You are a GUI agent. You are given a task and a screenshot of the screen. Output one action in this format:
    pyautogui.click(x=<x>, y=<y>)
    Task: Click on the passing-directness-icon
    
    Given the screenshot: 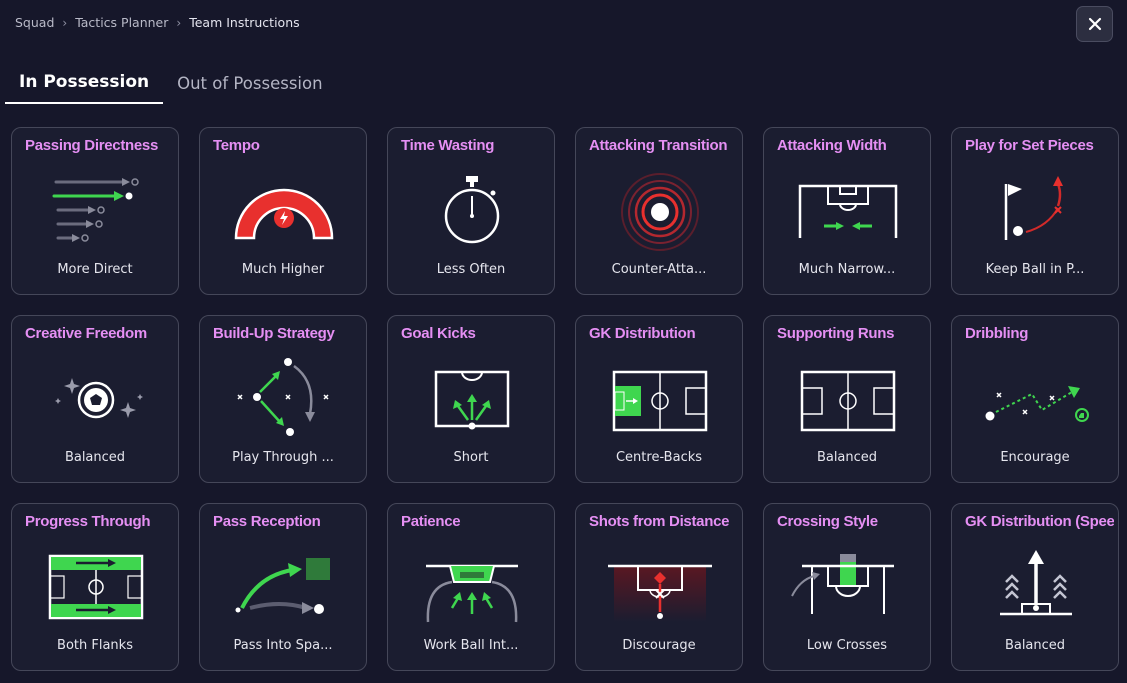 What is the action you would take?
    pyautogui.click(x=95, y=210)
    